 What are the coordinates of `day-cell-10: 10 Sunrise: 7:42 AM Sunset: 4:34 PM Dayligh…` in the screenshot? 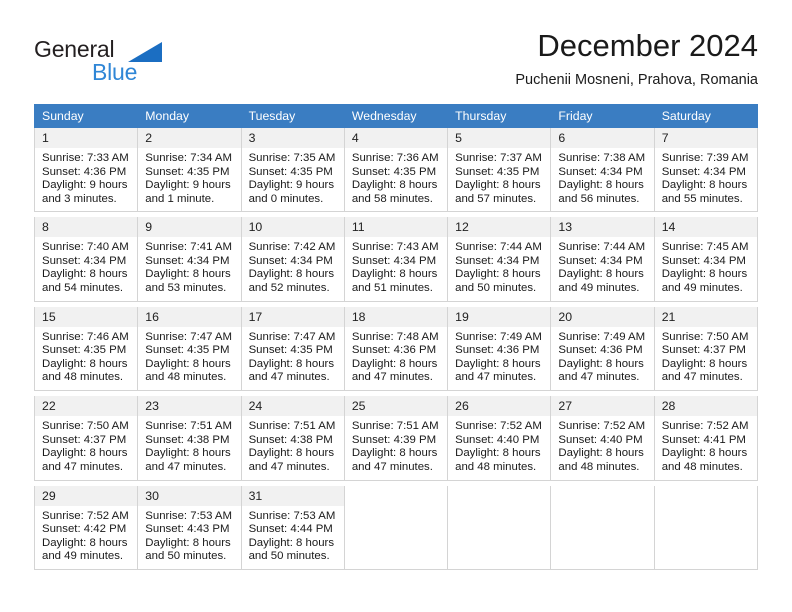 It's located at (292, 259).